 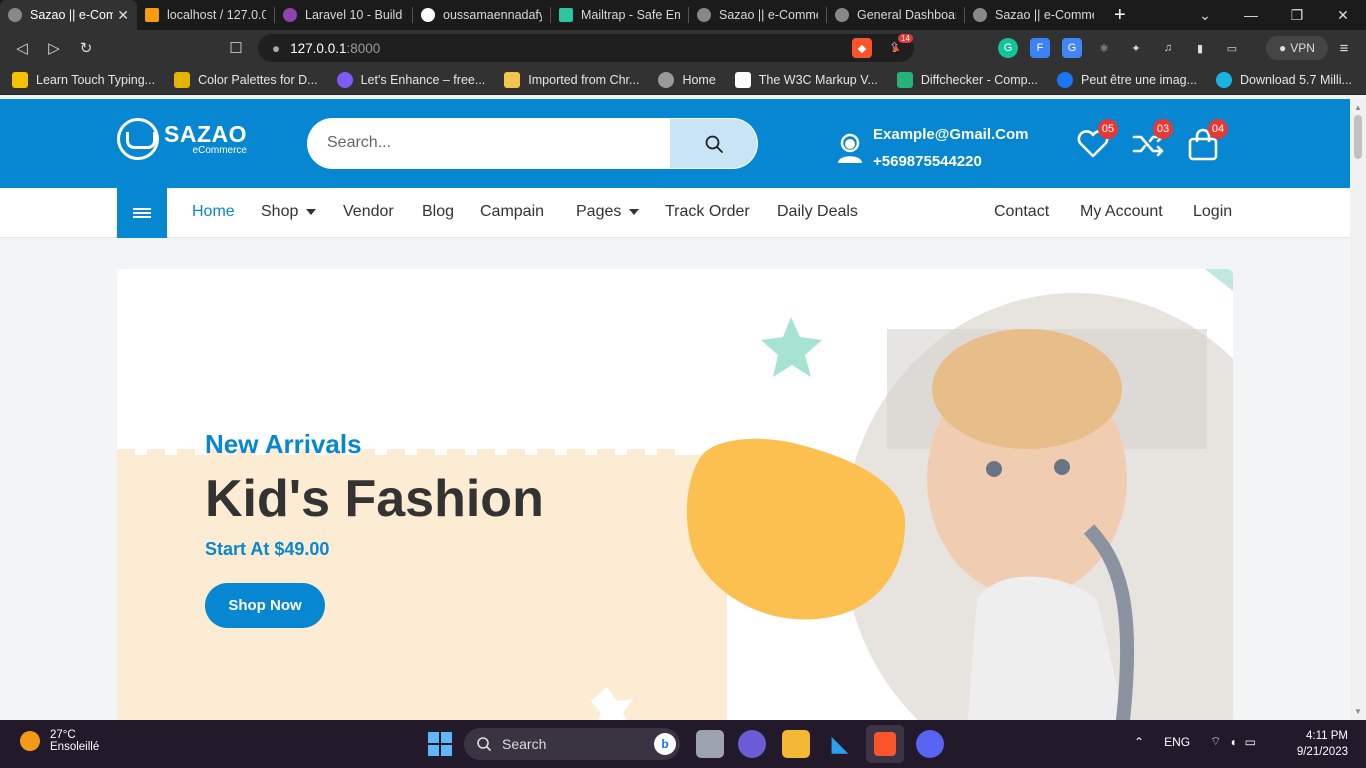 I want to click on facebook-icon, so click(x=1064, y=80).